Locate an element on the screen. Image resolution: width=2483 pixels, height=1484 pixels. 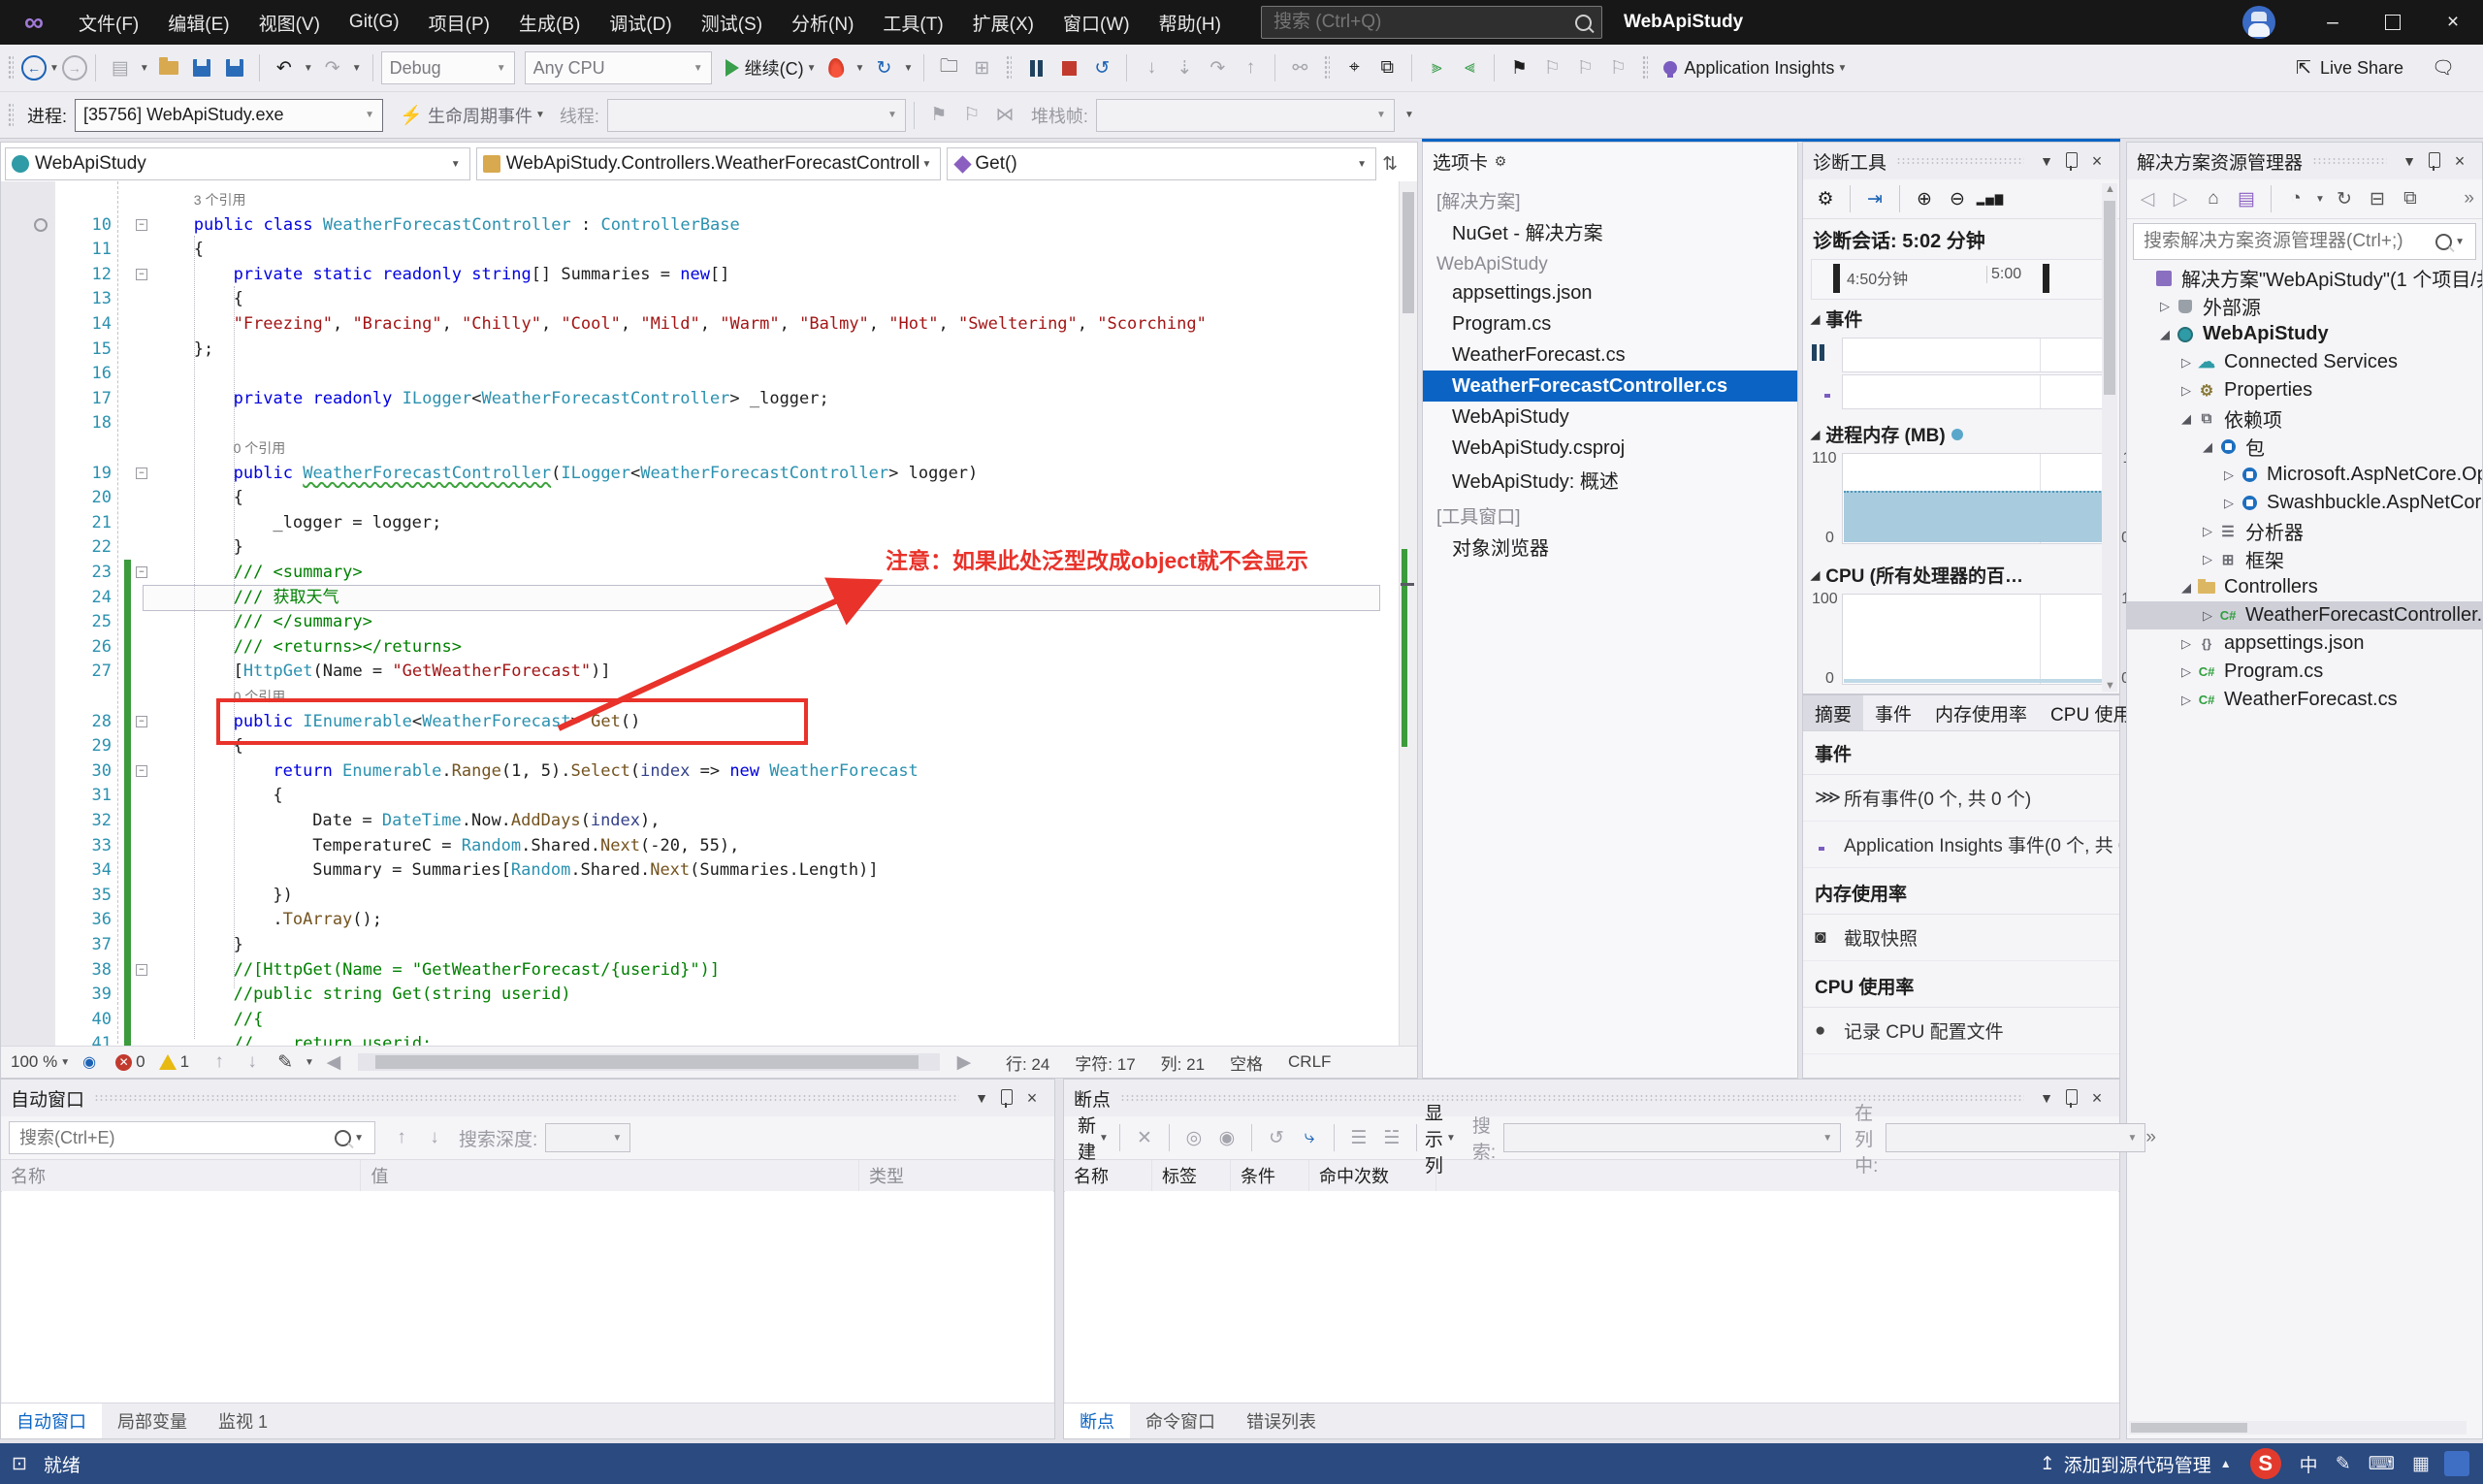
new-breakpoint-button: 新建 is located at coordinates (1087, 1138).